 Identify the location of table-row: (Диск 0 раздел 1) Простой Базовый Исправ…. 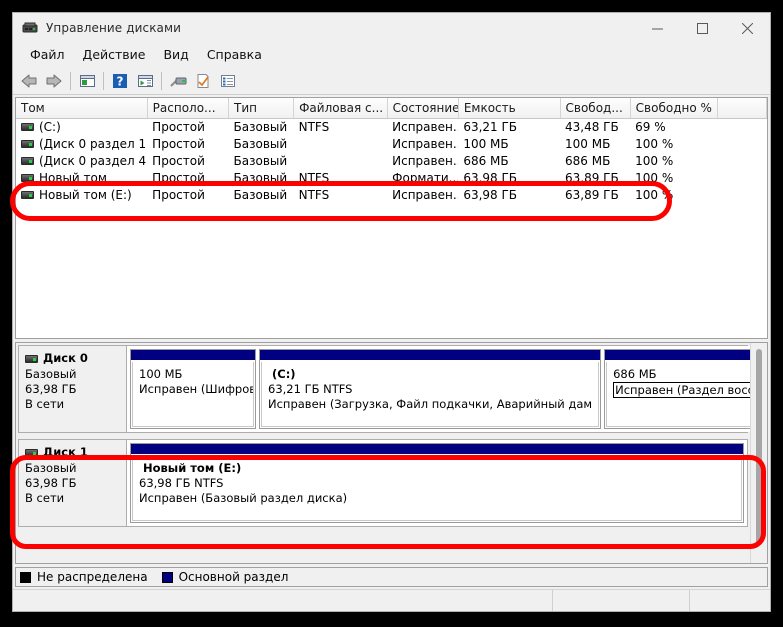
(391, 143).